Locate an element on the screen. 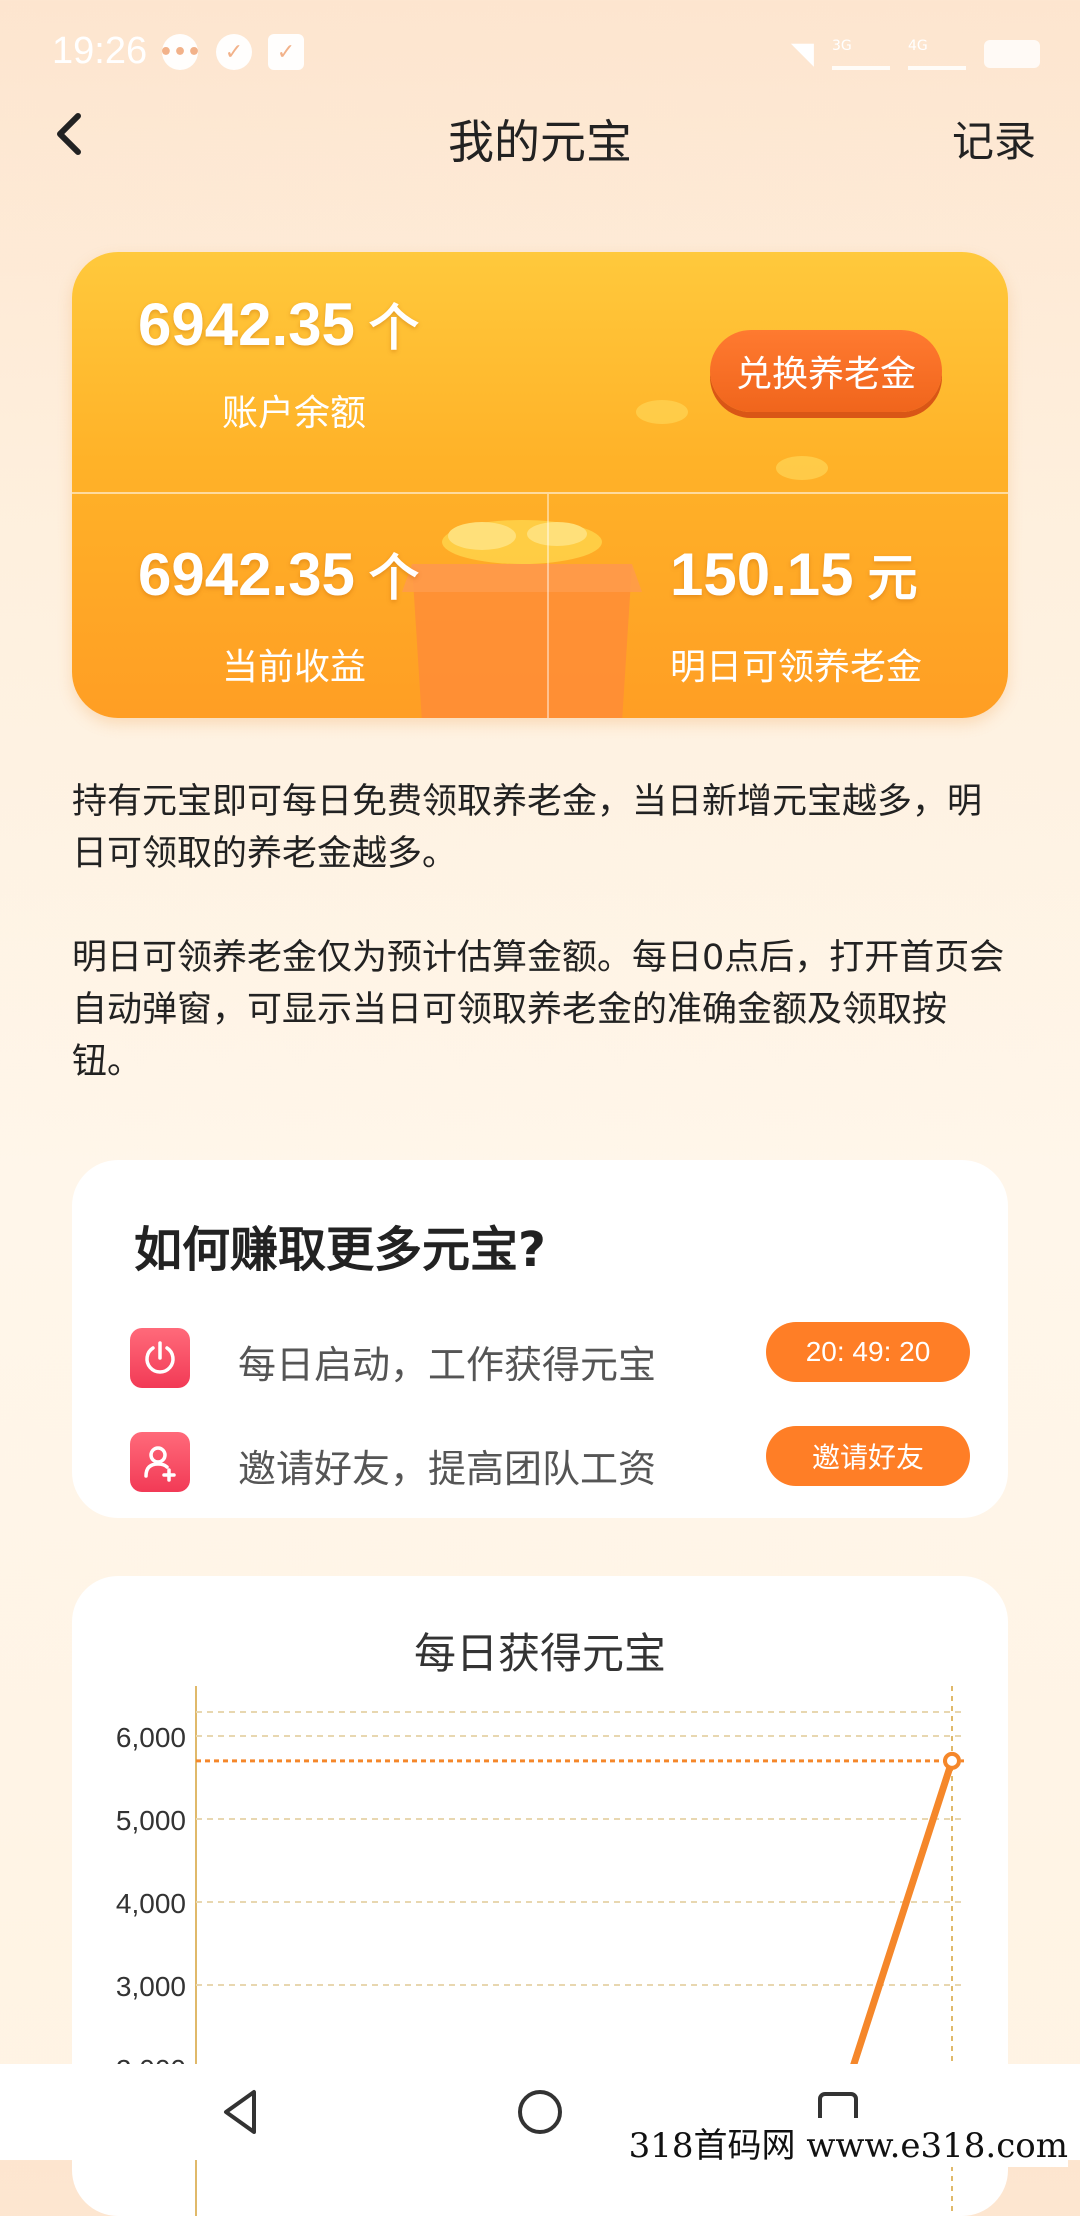  earn-item-text: 每日启动，工作获得元宝 is located at coordinates (447, 1365).